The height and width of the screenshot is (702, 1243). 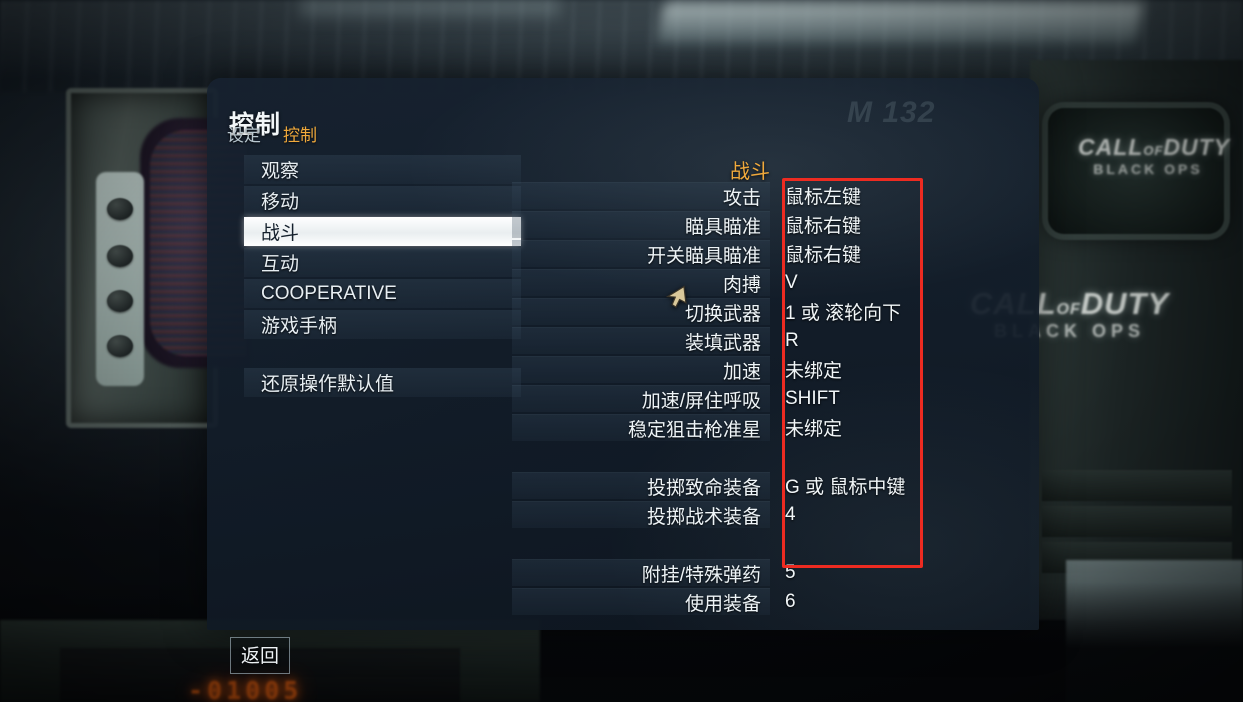 What do you see at coordinates (382, 200) in the screenshot?
I see `sidebar-item-movement: 移动` at bounding box center [382, 200].